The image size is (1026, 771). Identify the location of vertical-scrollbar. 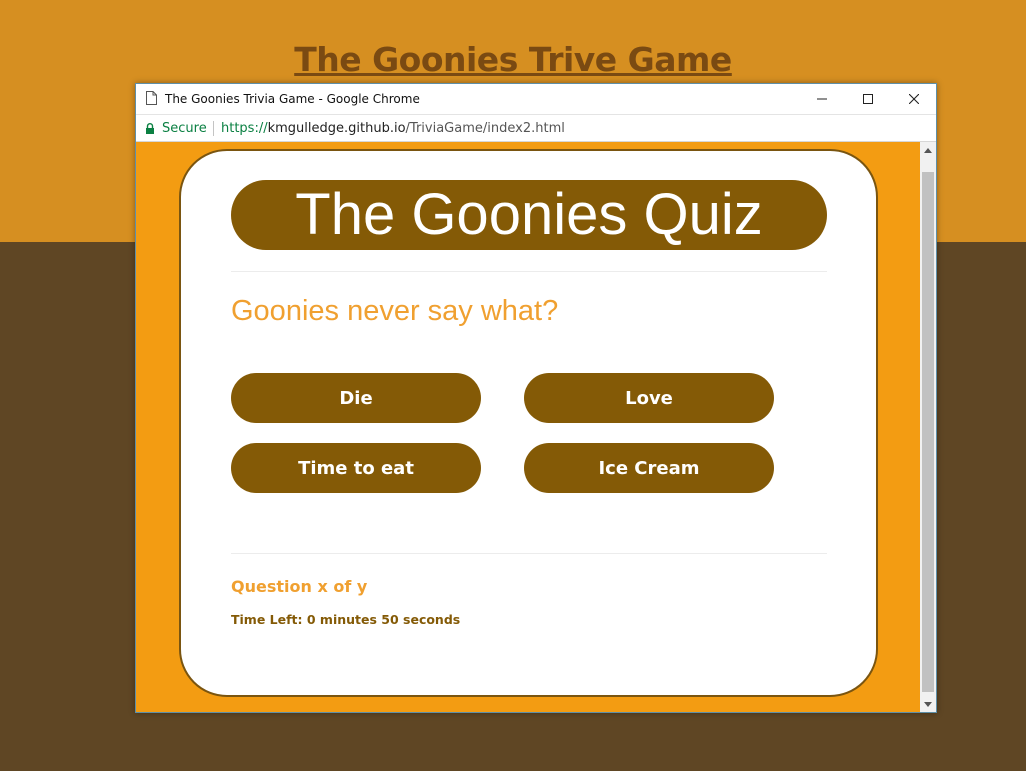
(928, 427).